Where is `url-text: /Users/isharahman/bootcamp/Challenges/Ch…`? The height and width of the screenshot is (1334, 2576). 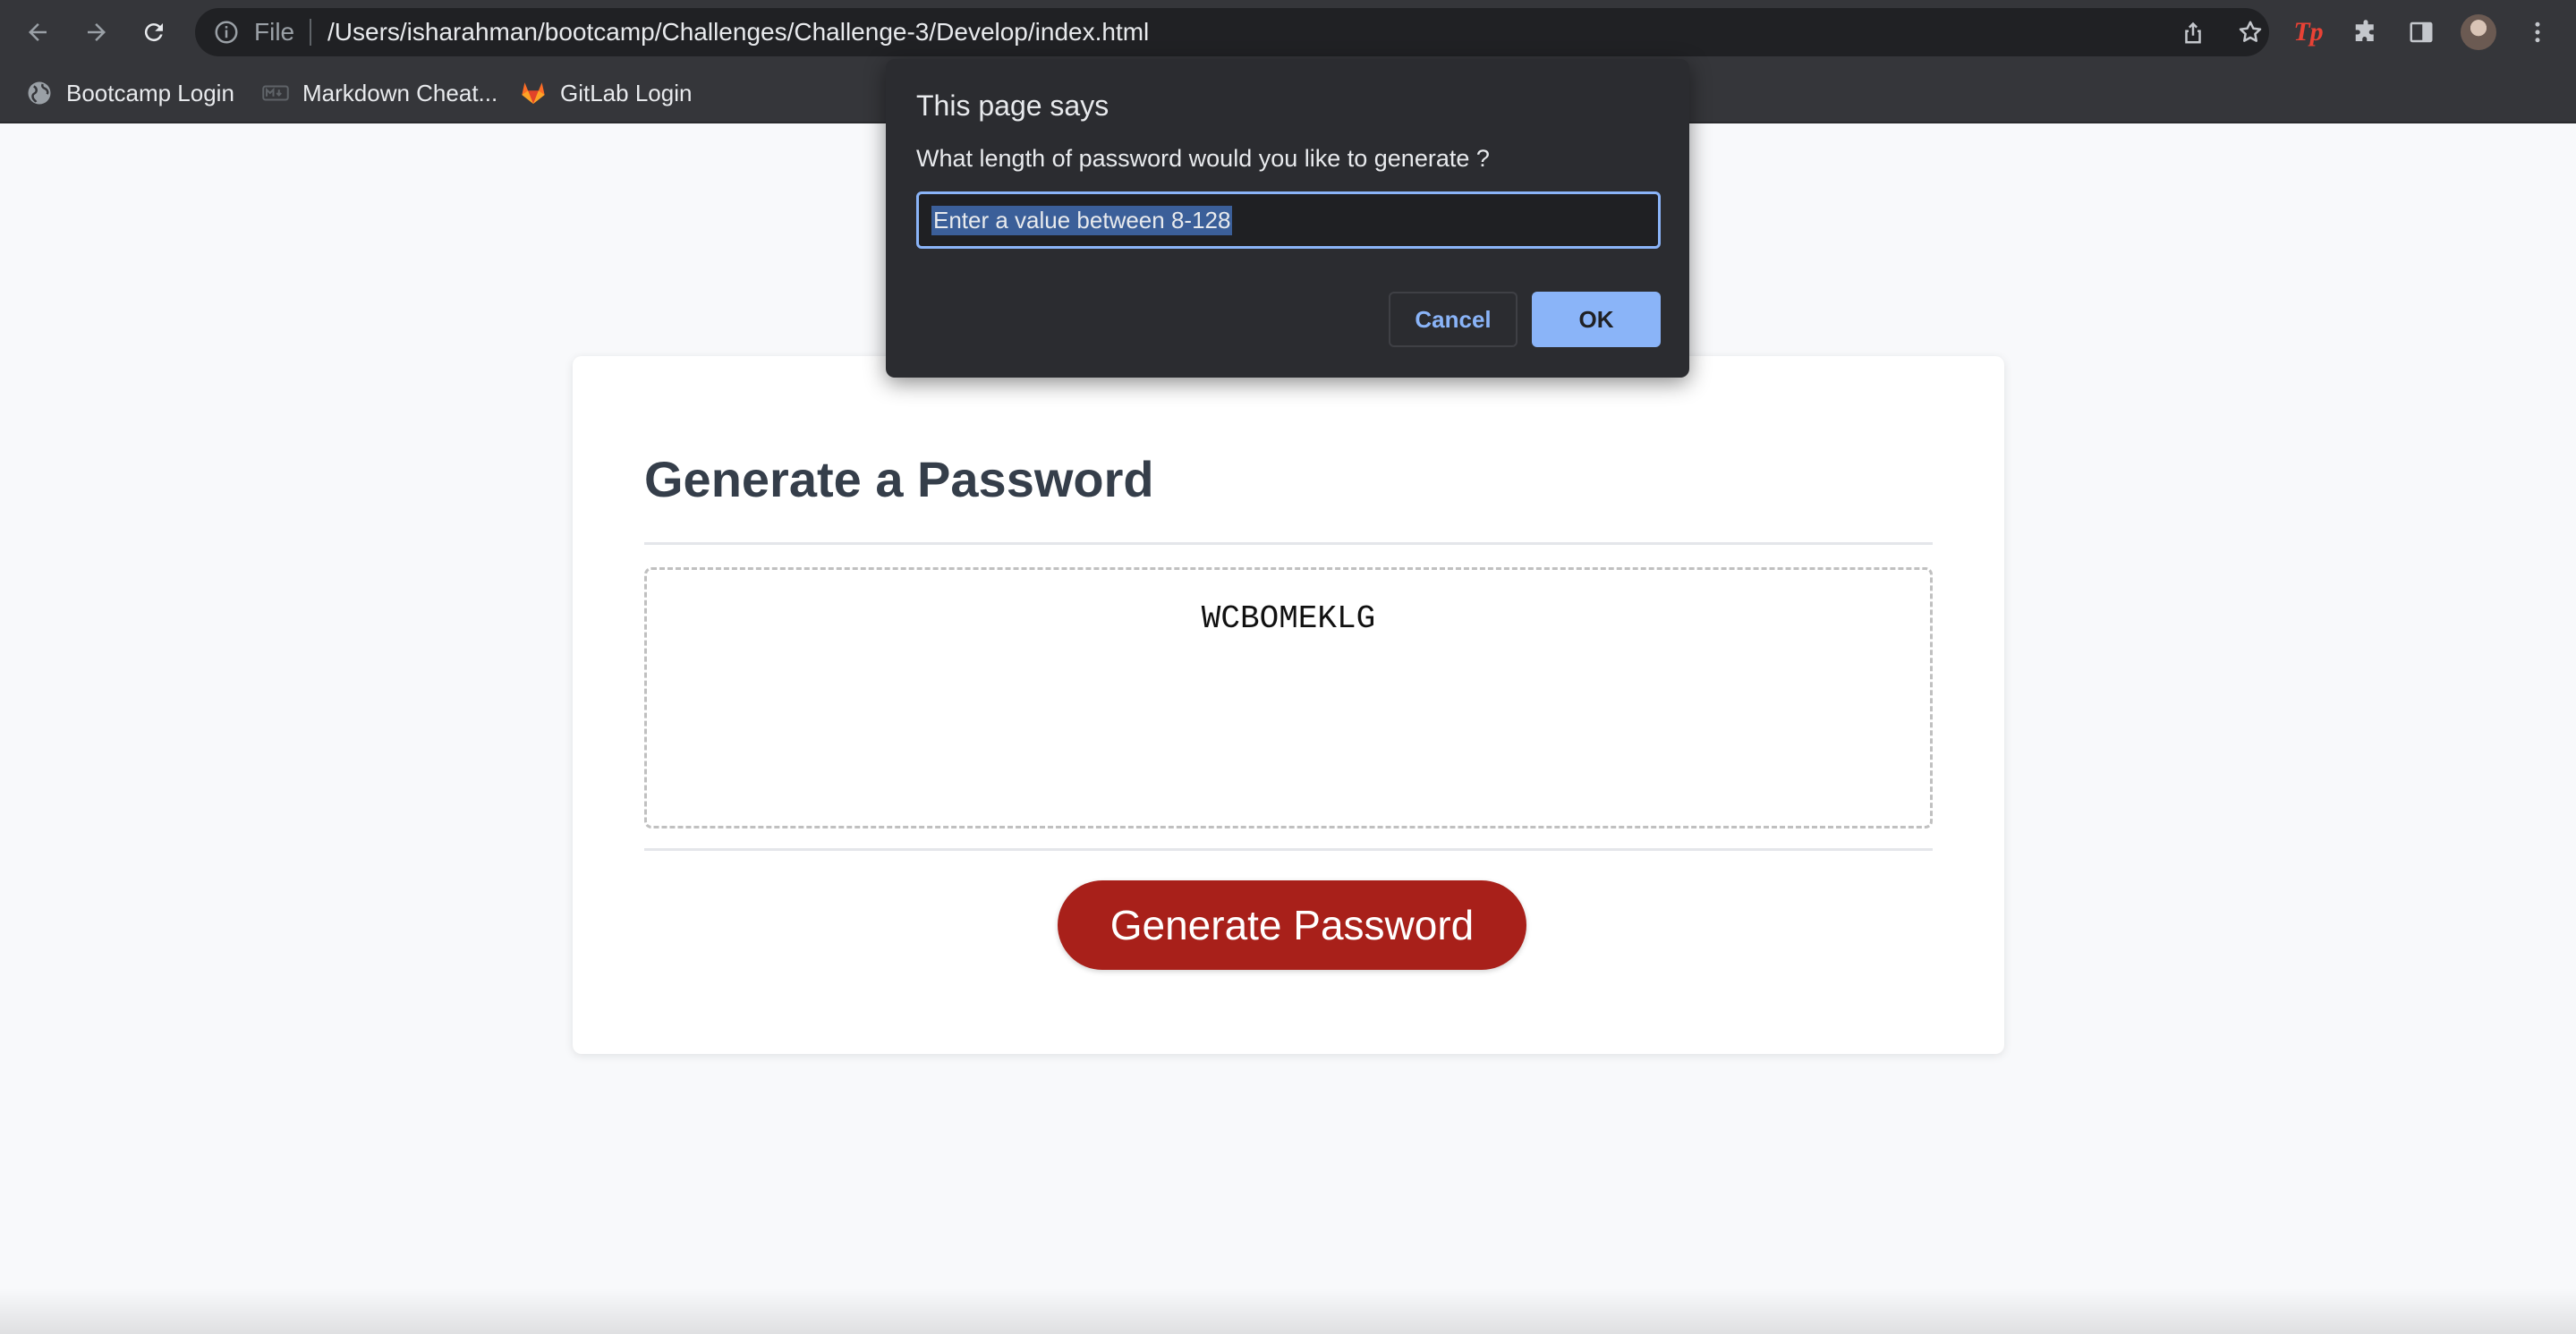 url-text: /Users/isharahman/bootcamp/Challenges/Ch… is located at coordinates (738, 32).